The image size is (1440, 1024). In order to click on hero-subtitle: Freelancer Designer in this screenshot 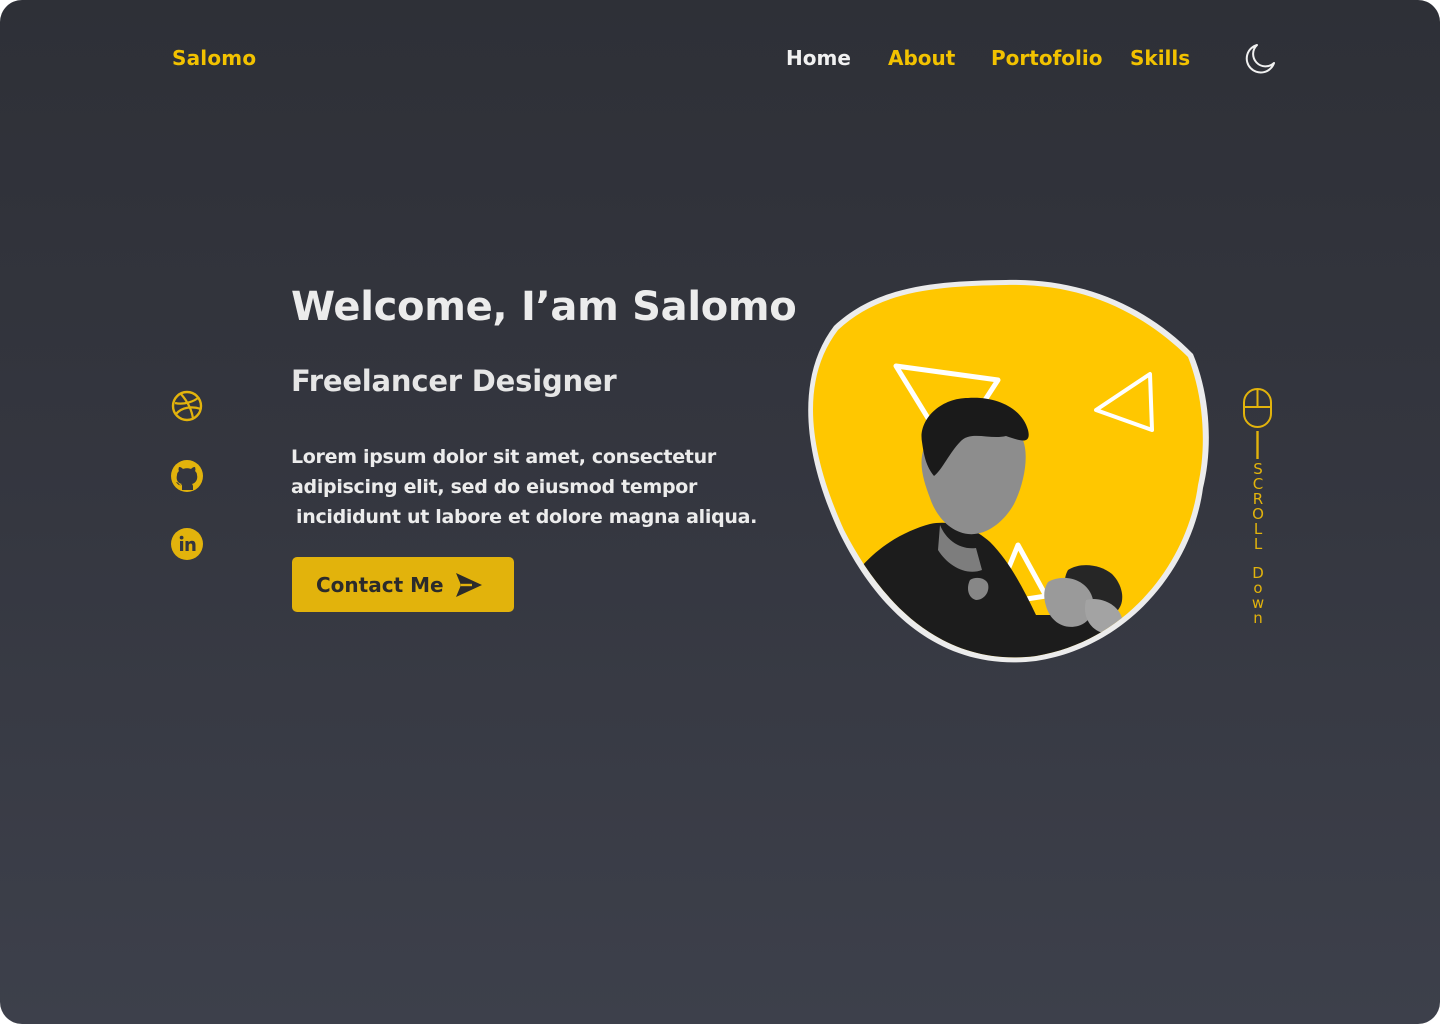, I will do `click(454, 381)`.